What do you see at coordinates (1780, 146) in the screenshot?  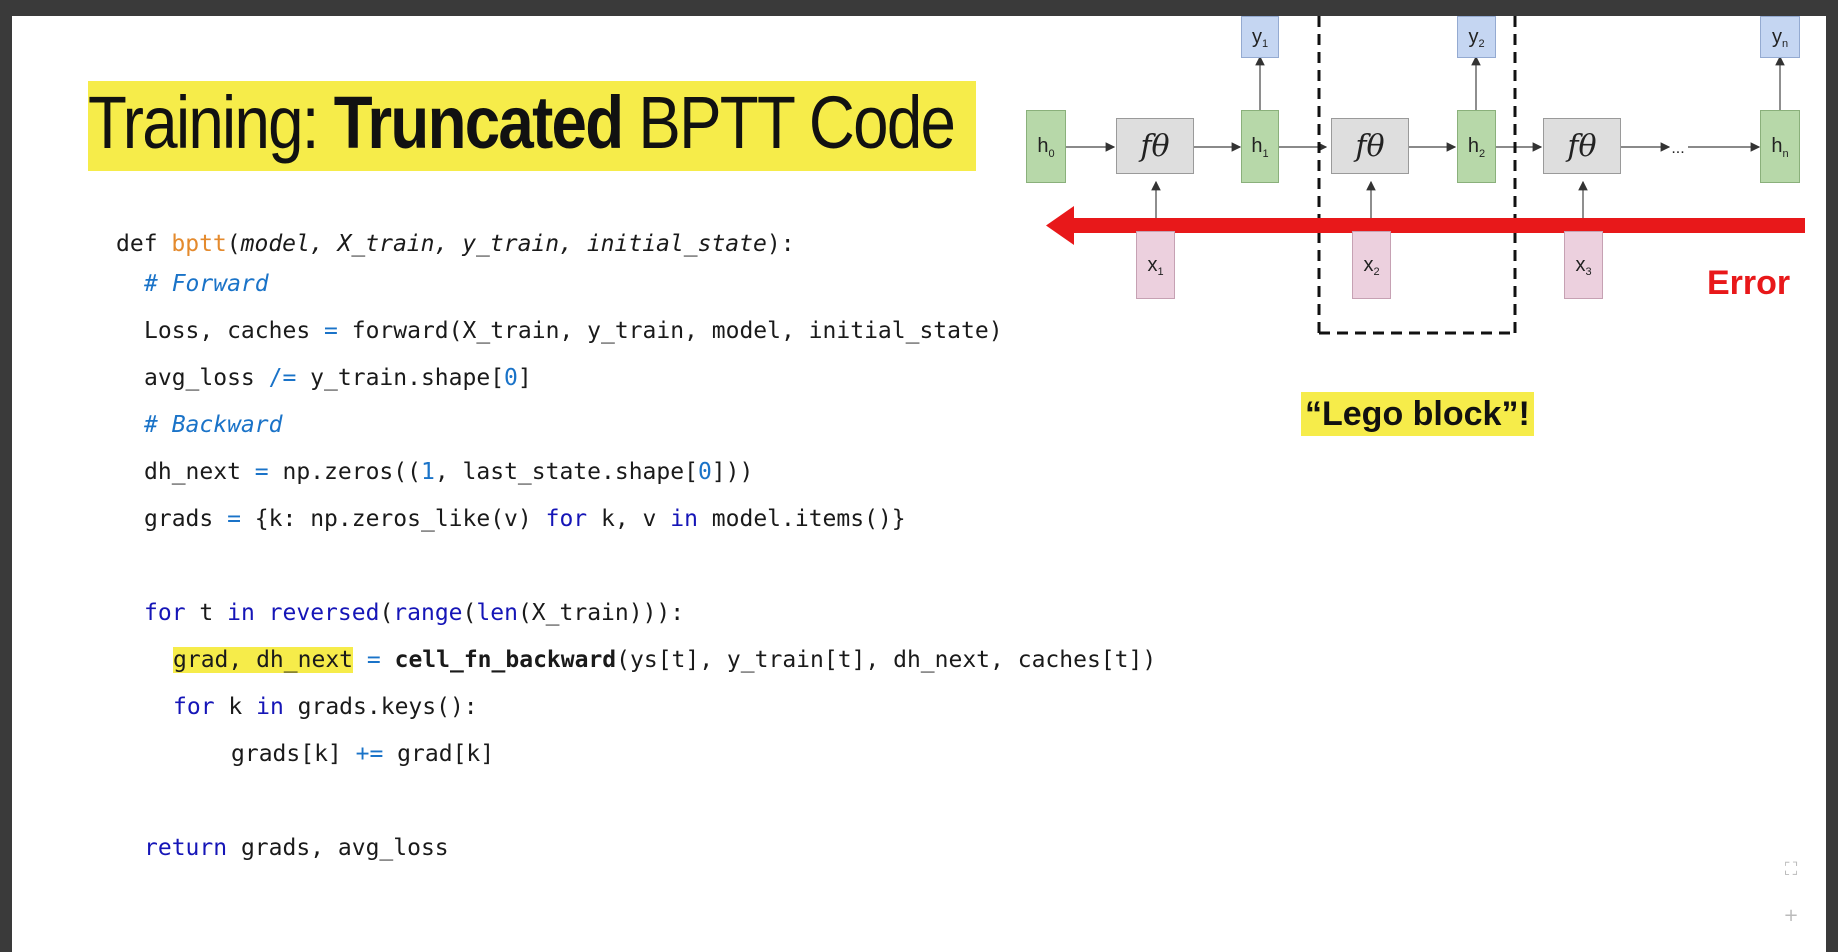 I see `node-hn: hn` at bounding box center [1780, 146].